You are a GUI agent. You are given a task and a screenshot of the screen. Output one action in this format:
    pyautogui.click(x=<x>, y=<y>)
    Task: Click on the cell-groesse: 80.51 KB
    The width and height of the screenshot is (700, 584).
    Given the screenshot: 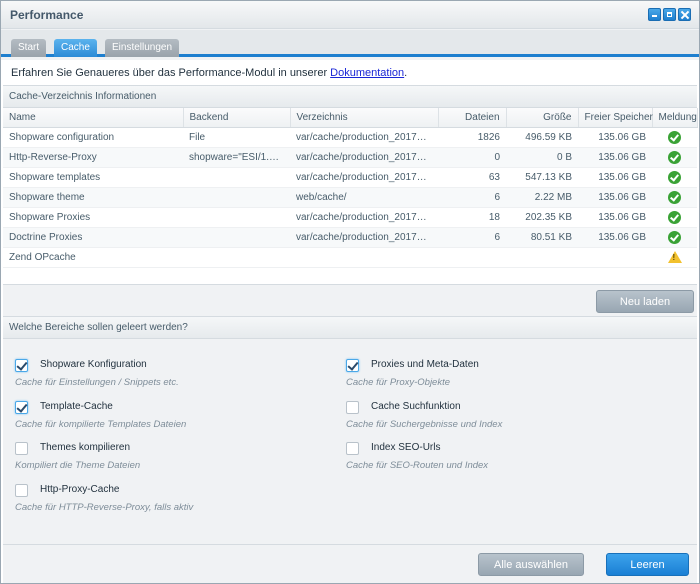 What is the action you would take?
    pyautogui.click(x=542, y=237)
    